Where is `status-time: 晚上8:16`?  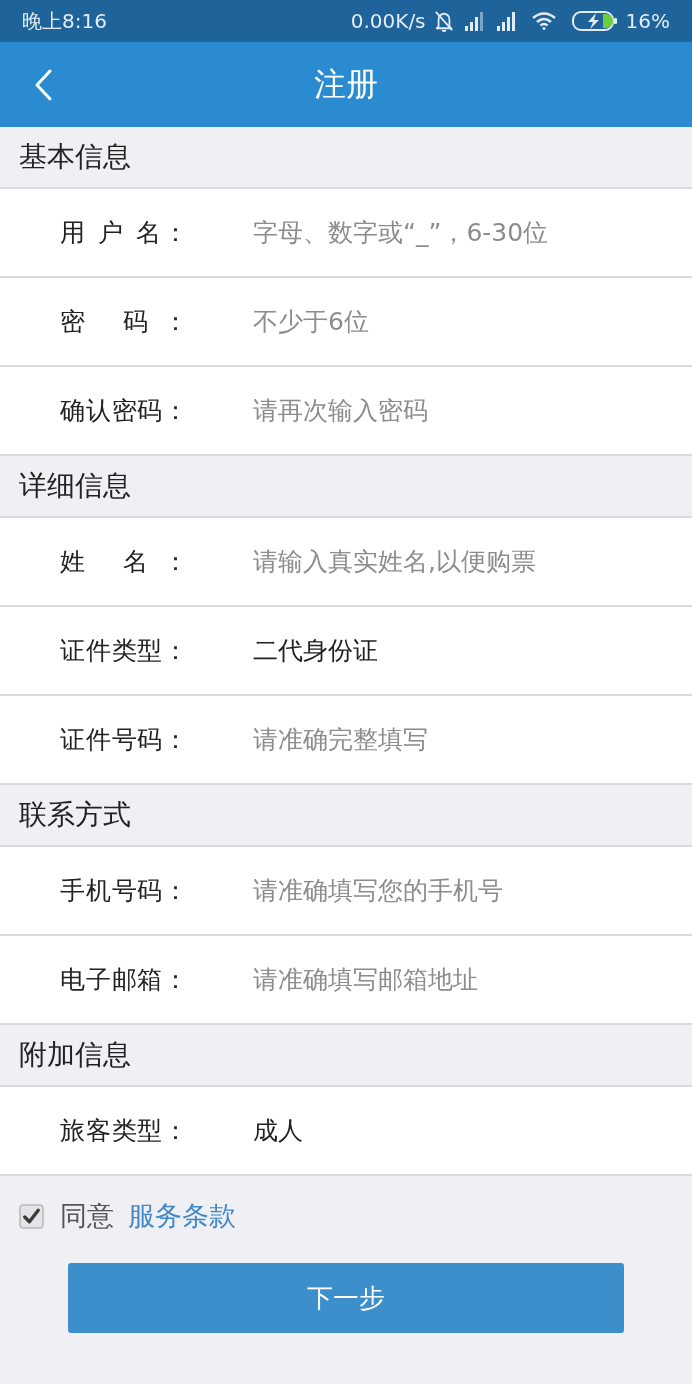
status-time: 晚上8:16 is located at coordinates (64, 21).